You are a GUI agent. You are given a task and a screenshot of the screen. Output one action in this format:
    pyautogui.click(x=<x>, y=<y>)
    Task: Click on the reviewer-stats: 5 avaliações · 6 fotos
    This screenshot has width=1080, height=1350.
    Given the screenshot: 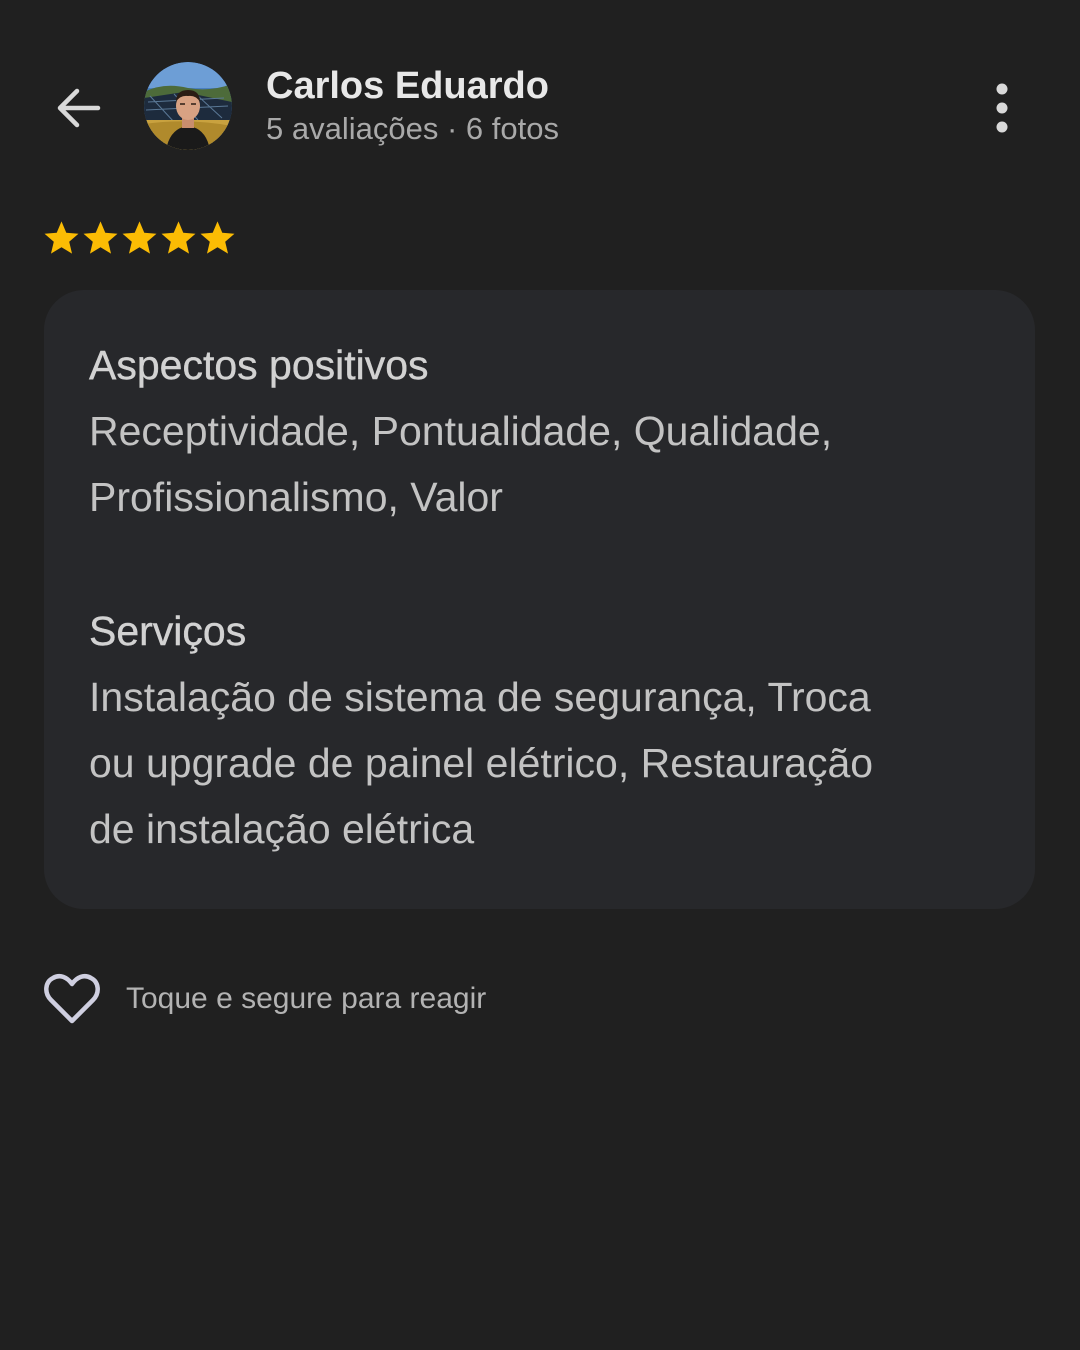 What is the action you would take?
    pyautogui.click(x=412, y=128)
    